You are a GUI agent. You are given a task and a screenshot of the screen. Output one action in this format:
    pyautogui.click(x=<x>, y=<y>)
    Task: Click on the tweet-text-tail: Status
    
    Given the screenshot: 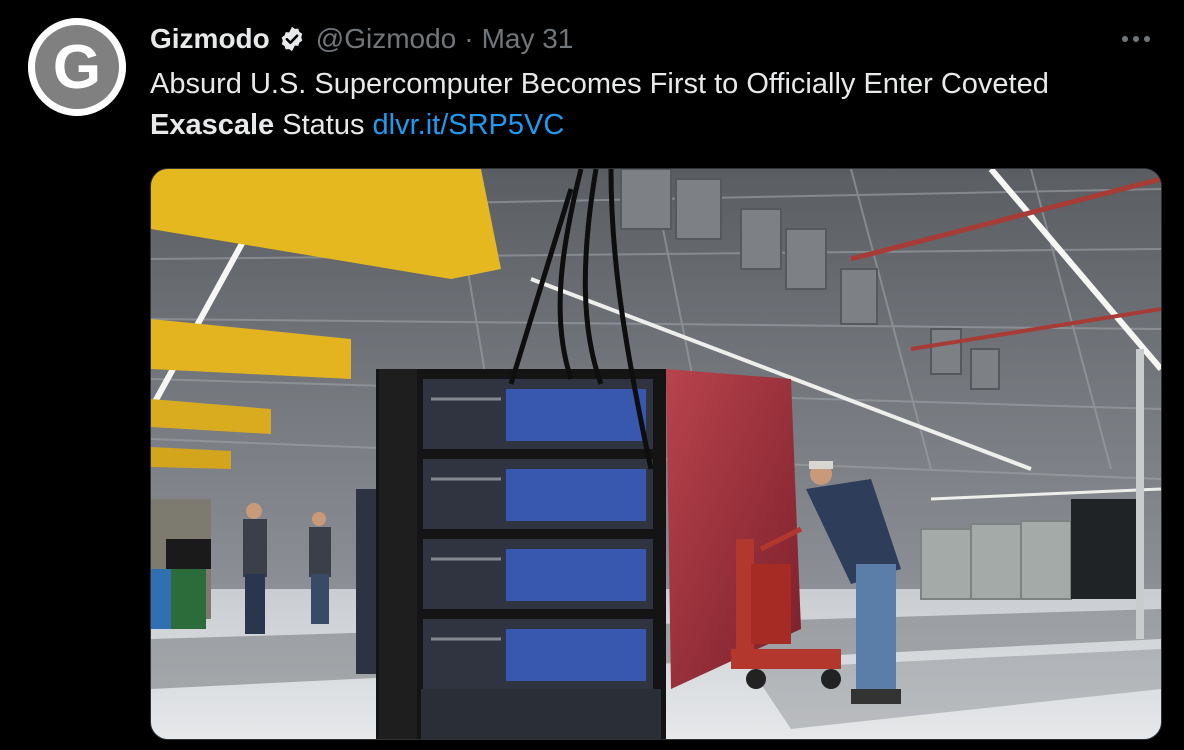 What is the action you would take?
    pyautogui.click(x=319, y=125)
    